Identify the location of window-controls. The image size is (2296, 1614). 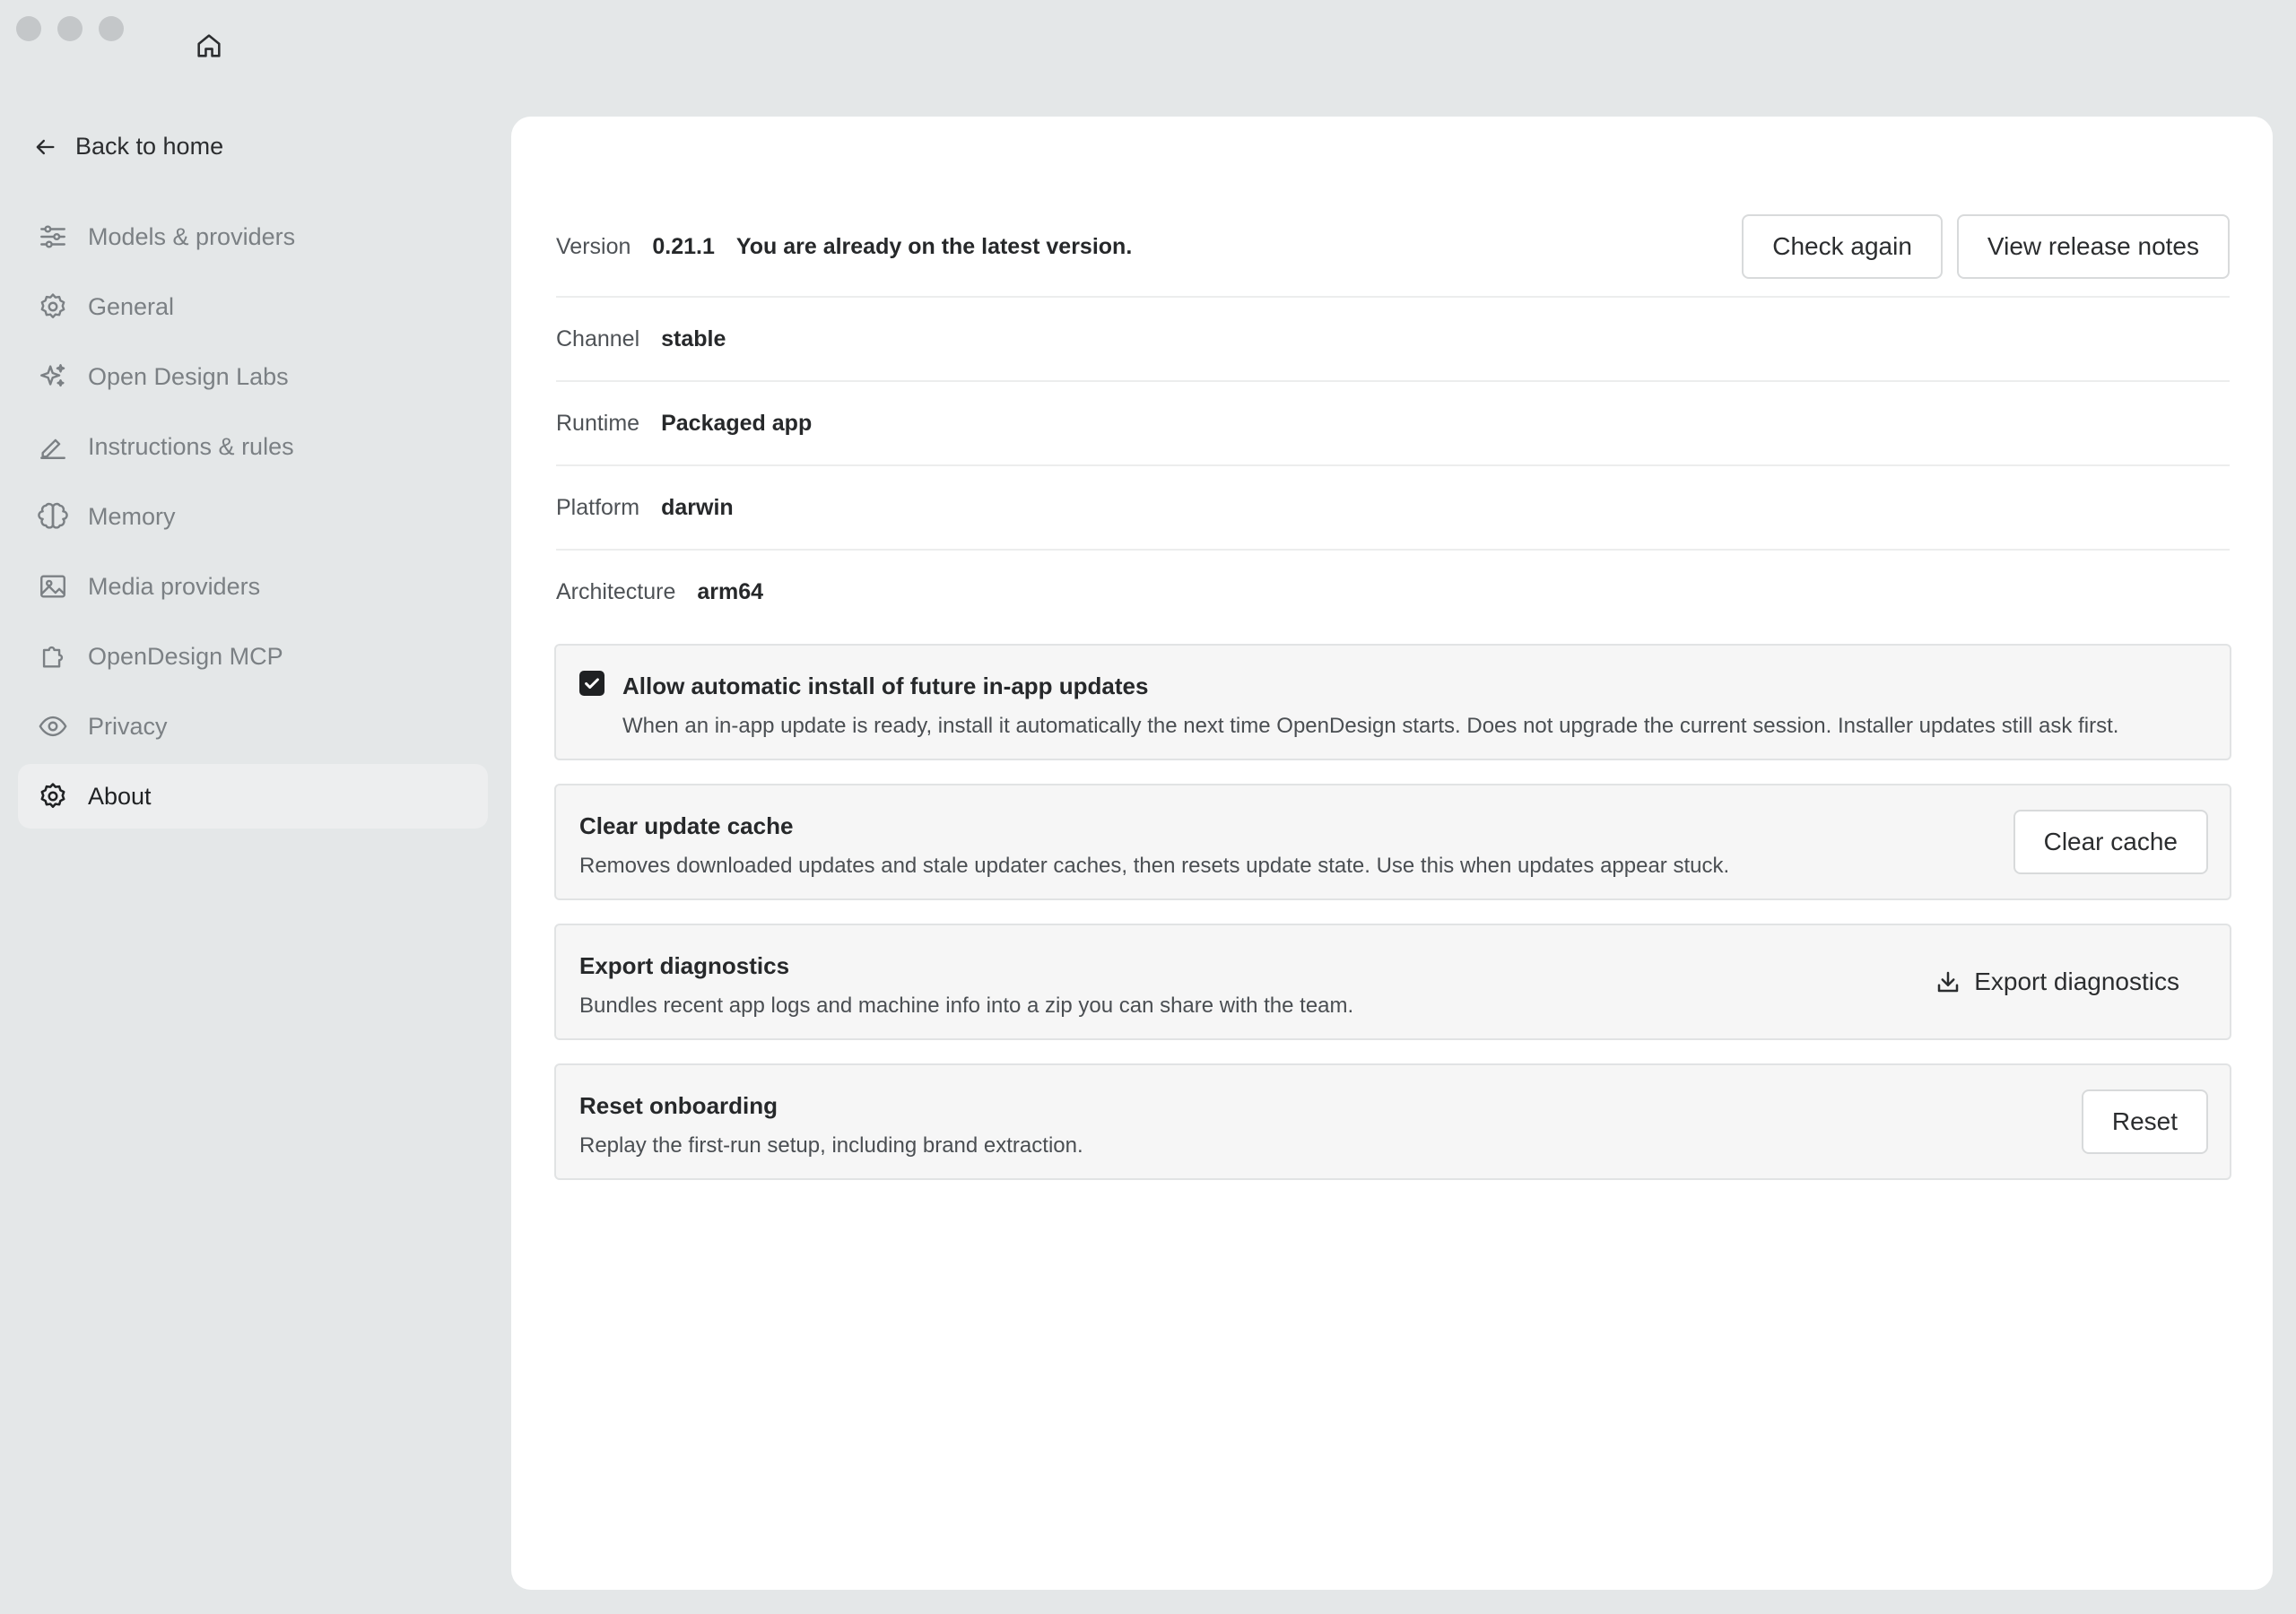
(70, 28).